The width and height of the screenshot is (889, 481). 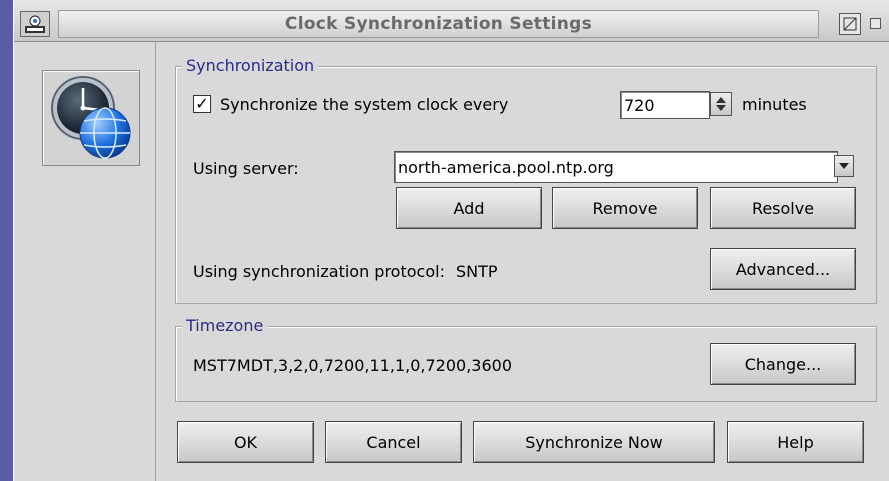 What do you see at coordinates (625, 208) in the screenshot?
I see `remove-server-button: Remove` at bounding box center [625, 208].